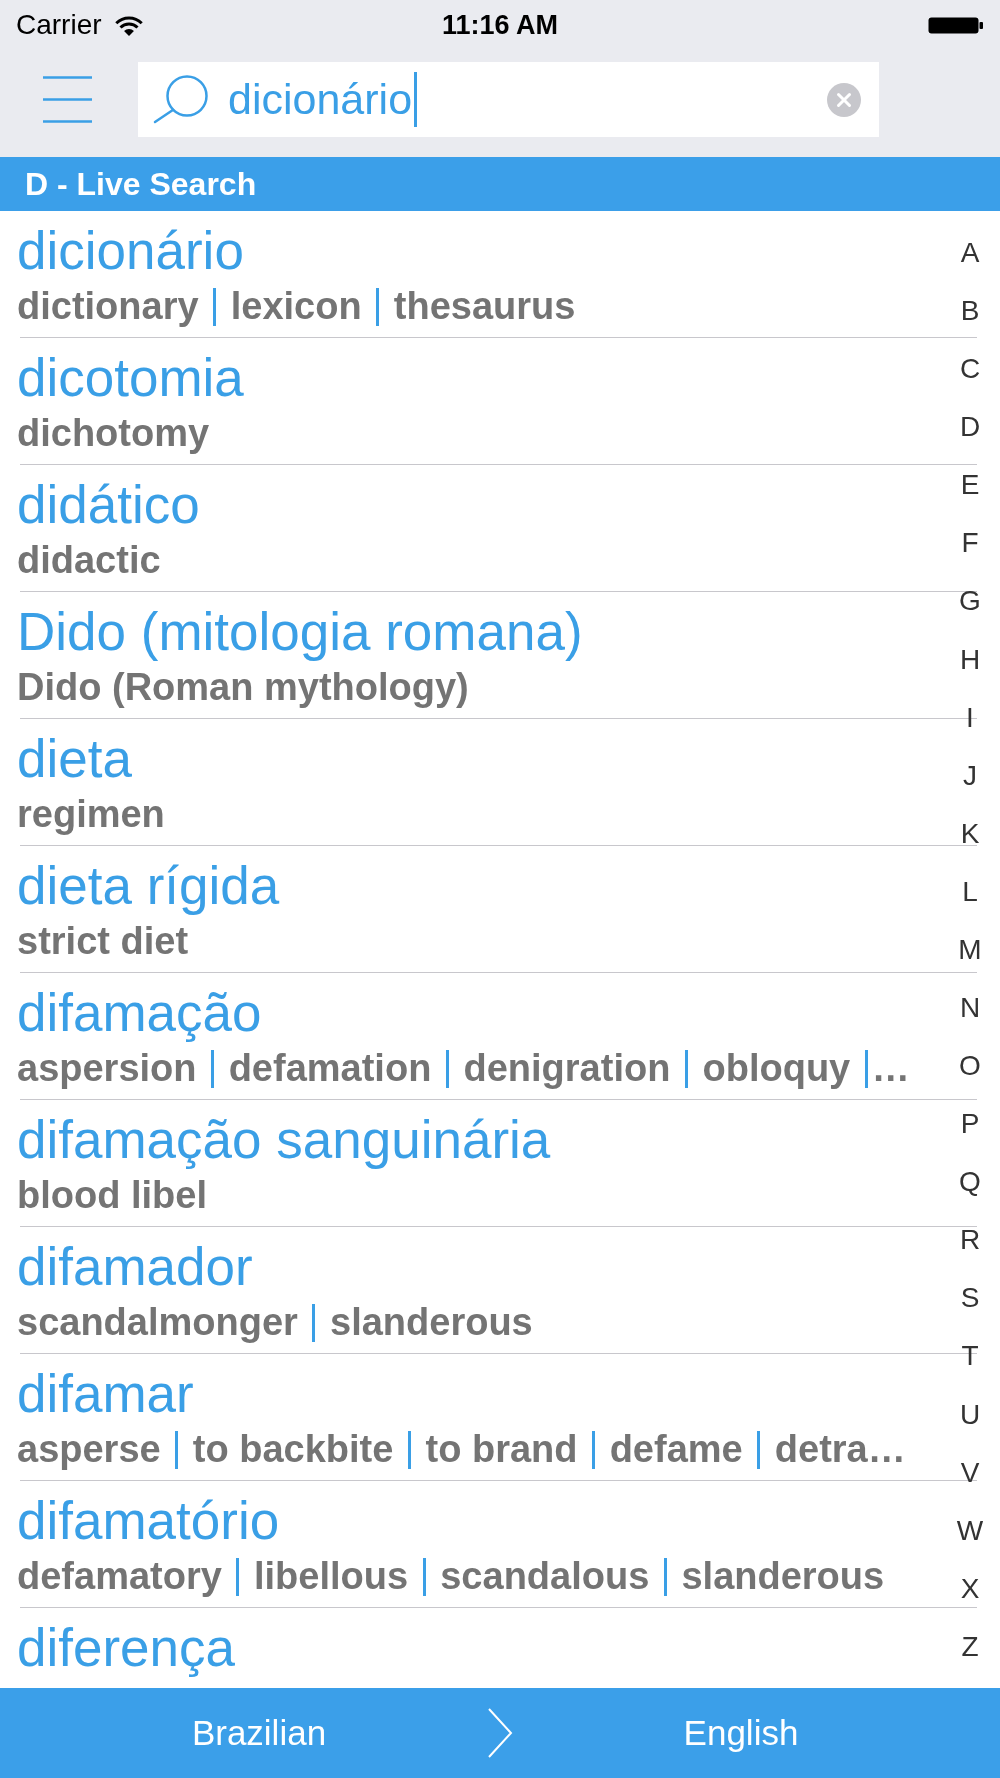  Describe the element at coordinates (970, 1066) in the screenshot. I see `index-letter: O` at that location.